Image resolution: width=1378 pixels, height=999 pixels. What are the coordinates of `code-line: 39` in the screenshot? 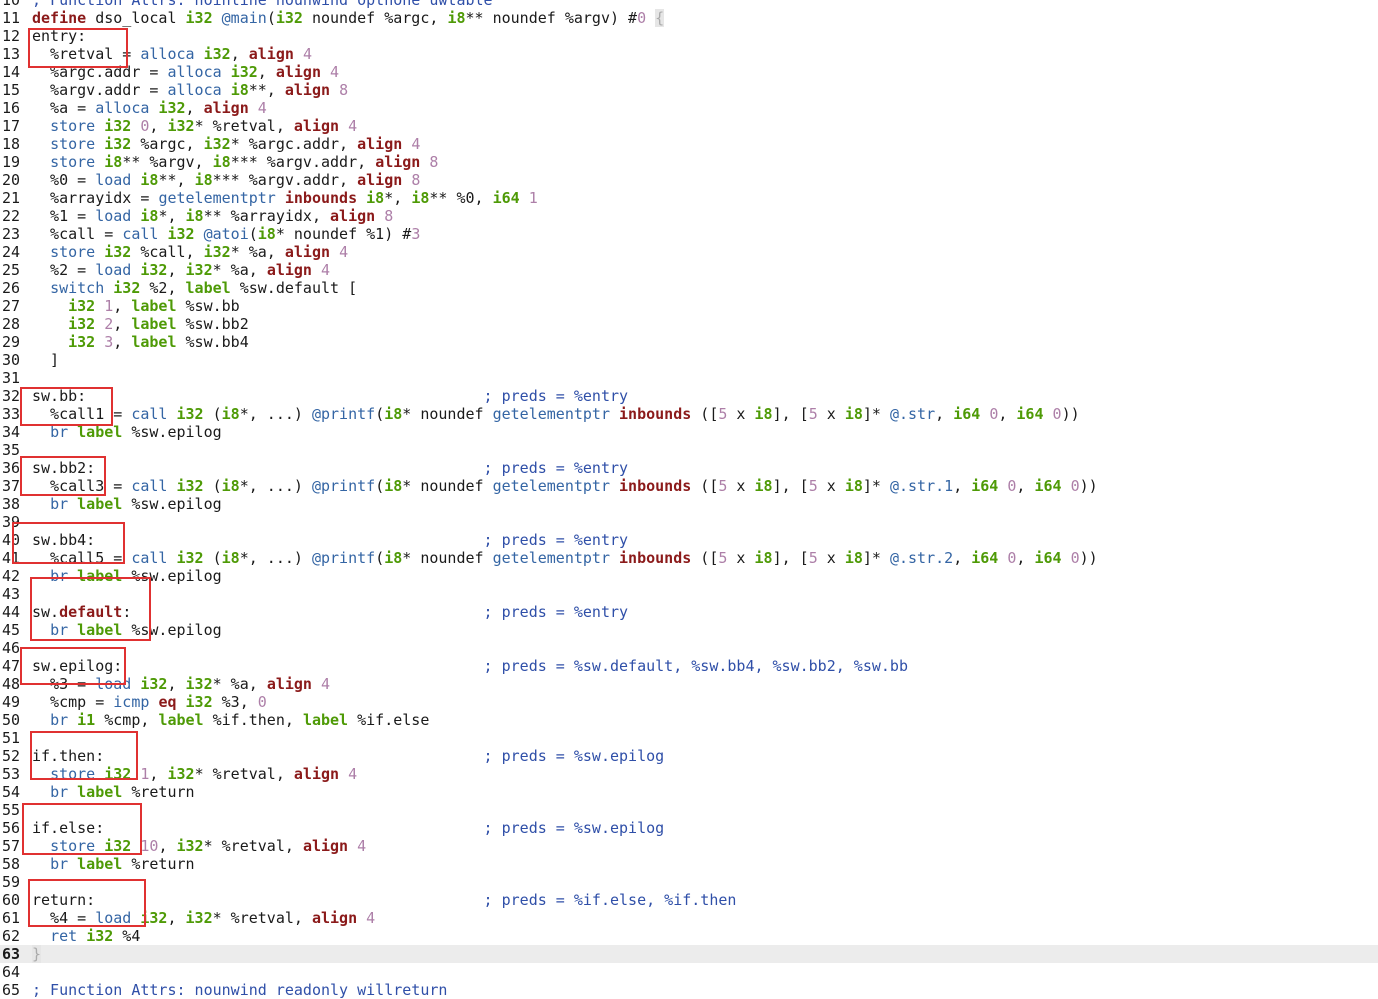 It's located at (689, 522).